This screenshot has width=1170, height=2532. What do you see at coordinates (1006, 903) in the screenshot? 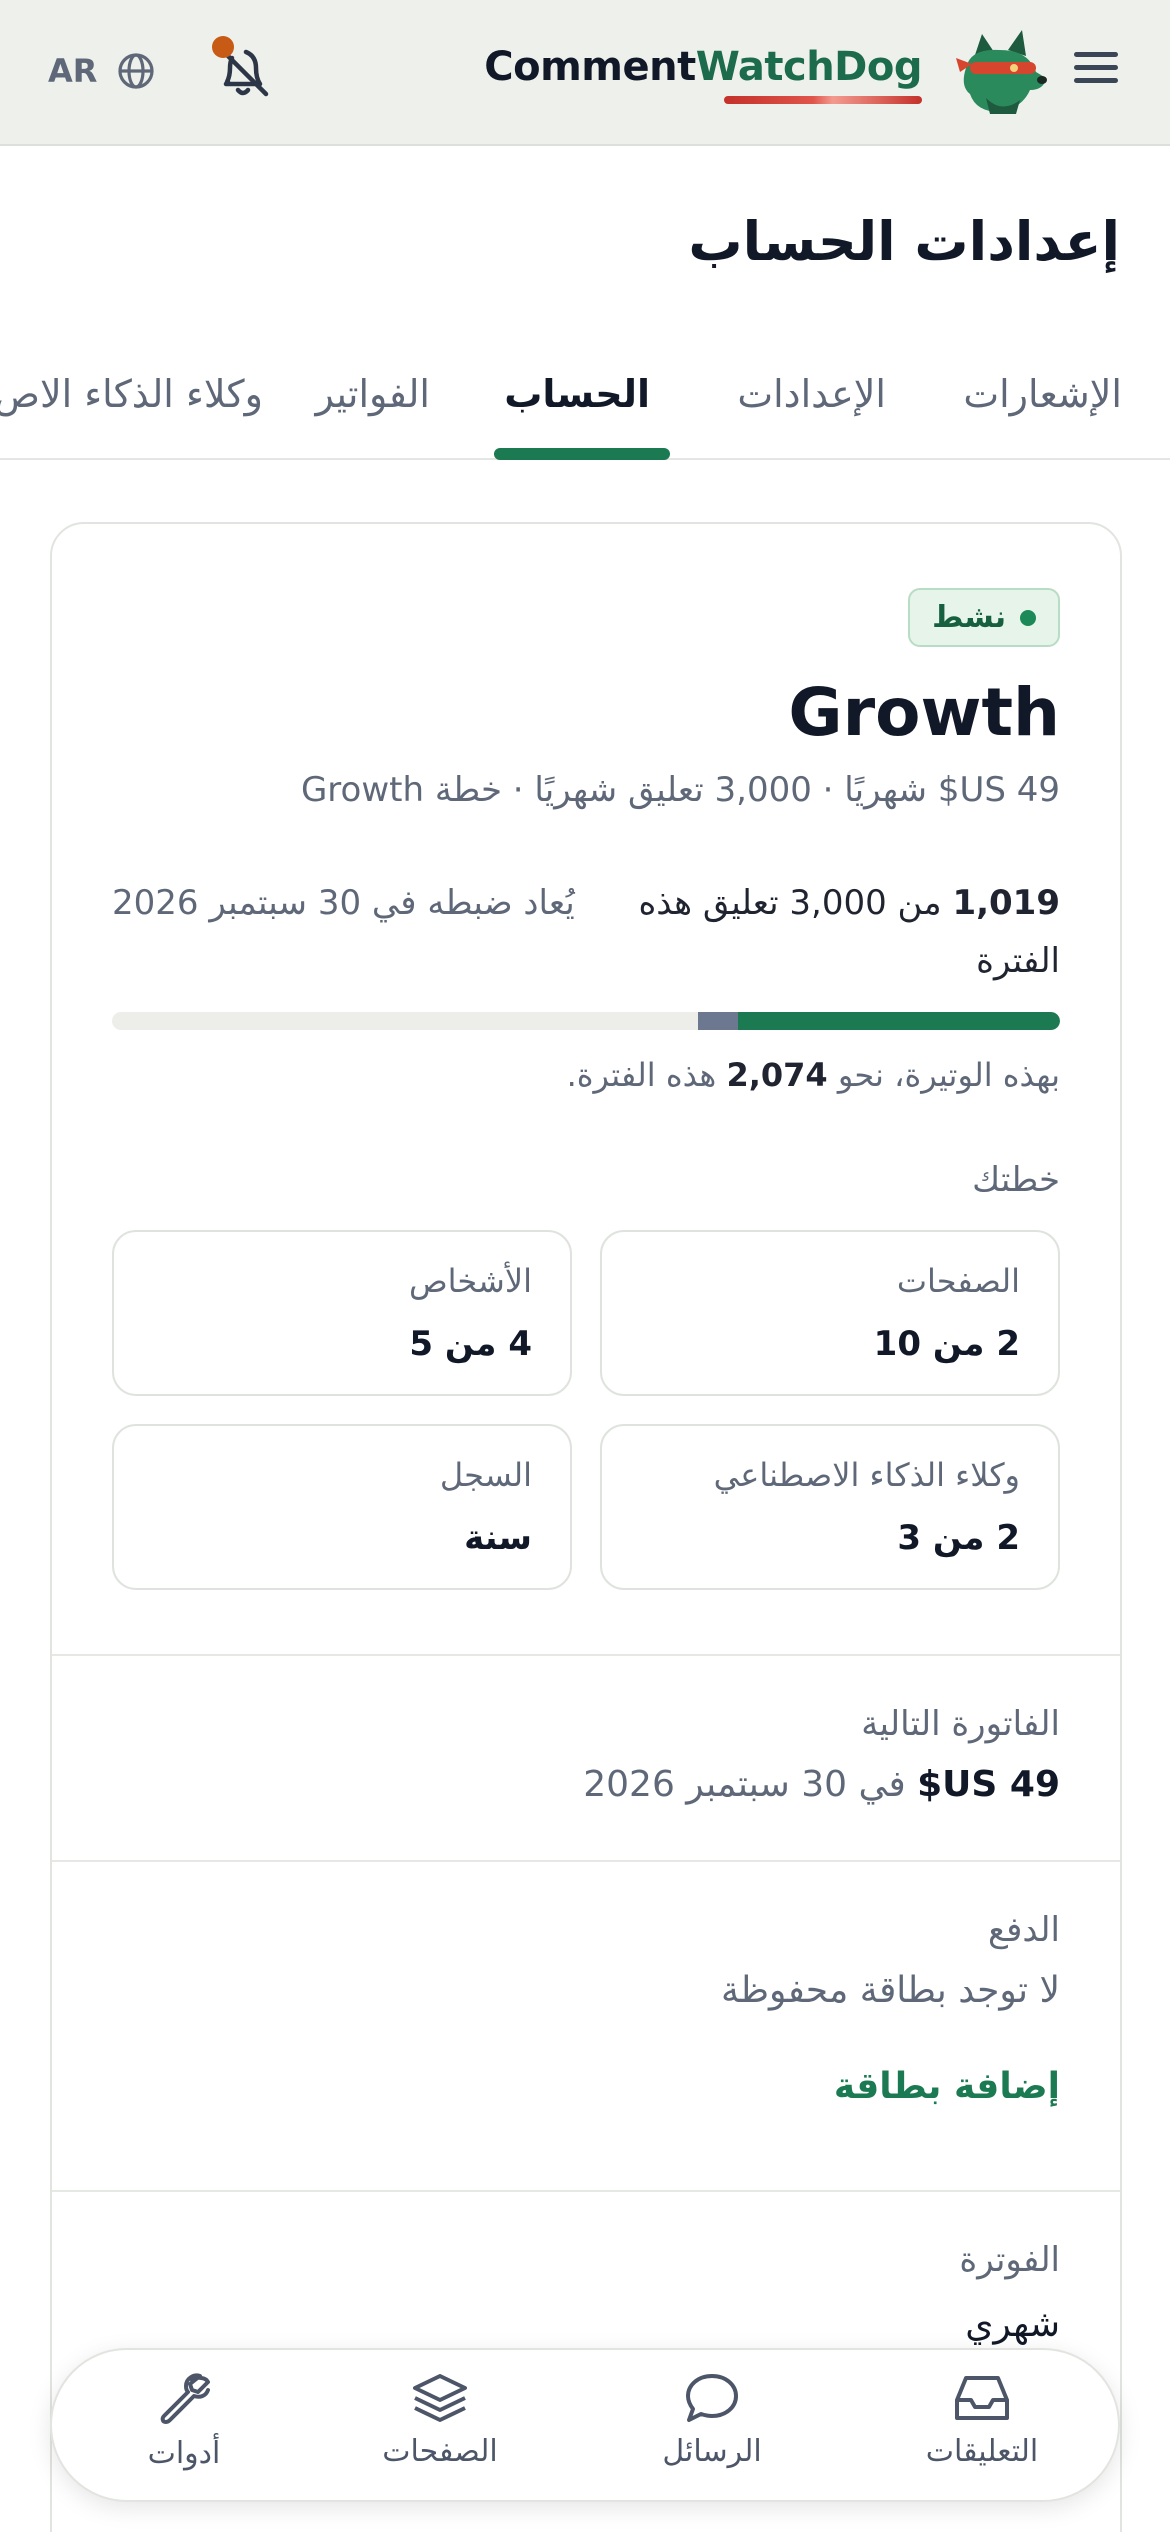
I see `usage-count: 1,019` at bounding box center [1006, 903].